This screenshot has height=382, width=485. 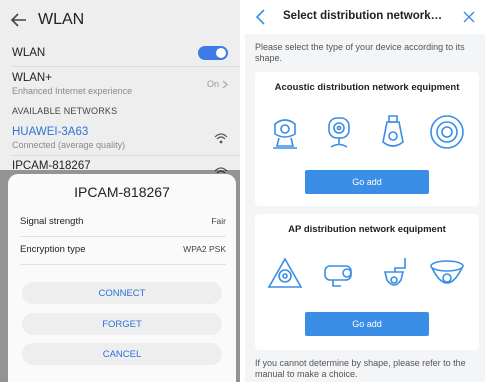 I want to click on signal-strength-row: Signal strength Fair, so click(x=123, y=221).